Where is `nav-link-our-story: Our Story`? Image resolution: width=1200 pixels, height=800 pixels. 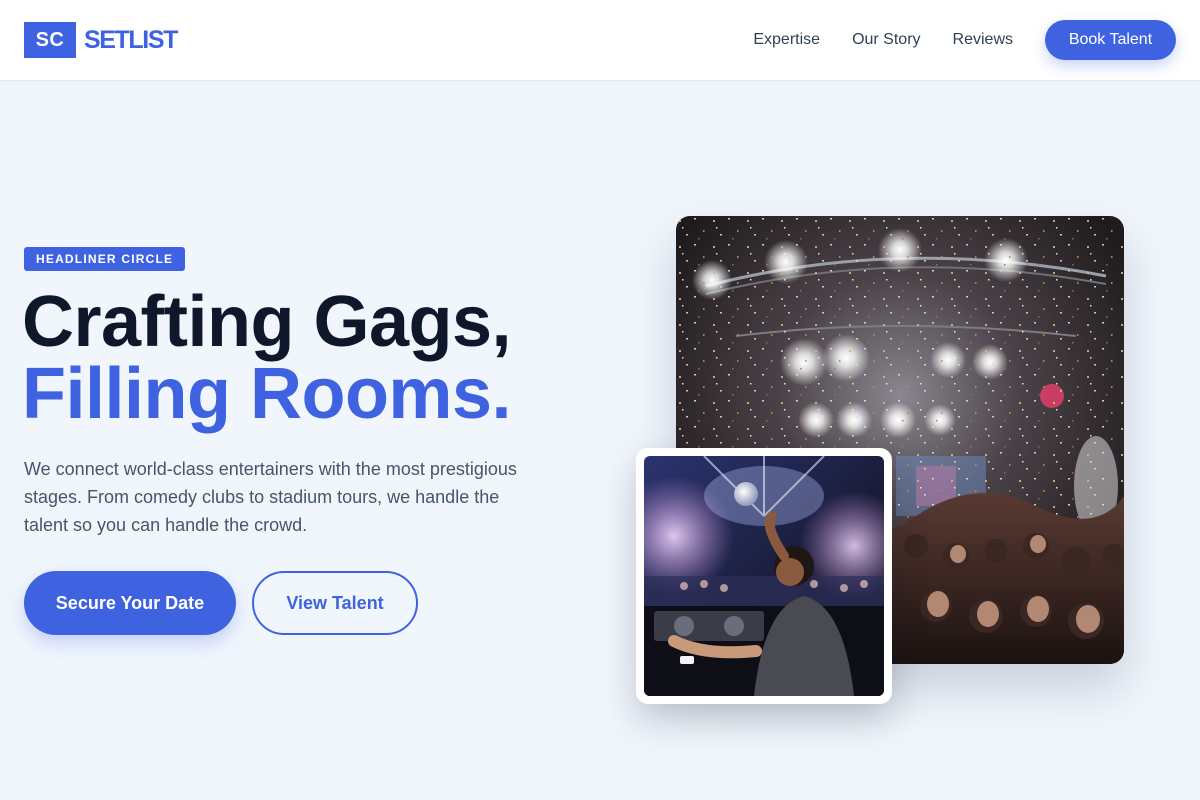
nav-link-our-story: Our Story is located at coordinates (886, 40).